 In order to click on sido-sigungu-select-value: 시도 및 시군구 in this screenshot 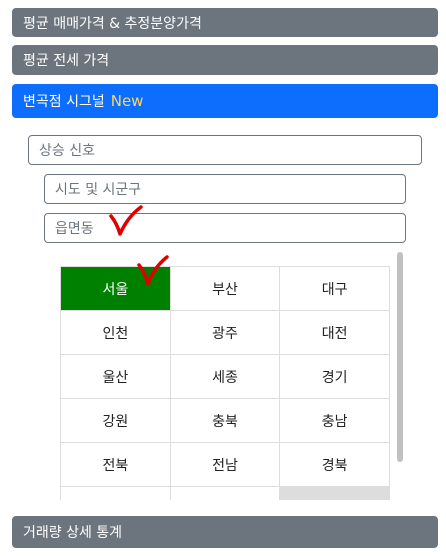, I will do `click(98, 190)`.